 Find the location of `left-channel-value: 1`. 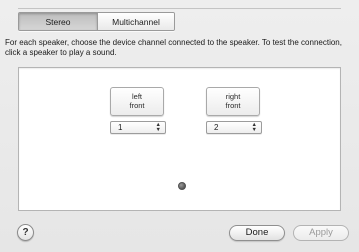

left-channel-value: 1 is located at coordinates (120, 127).